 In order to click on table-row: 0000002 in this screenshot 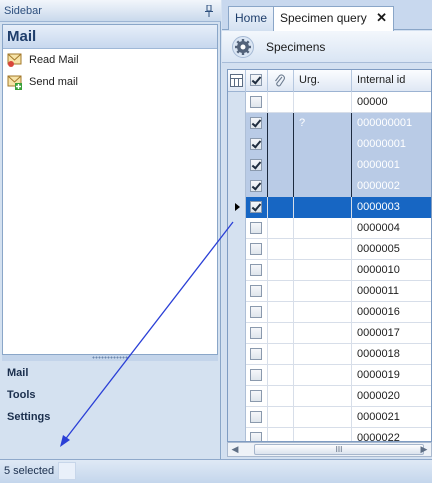, I will do `click(329, 186)`.